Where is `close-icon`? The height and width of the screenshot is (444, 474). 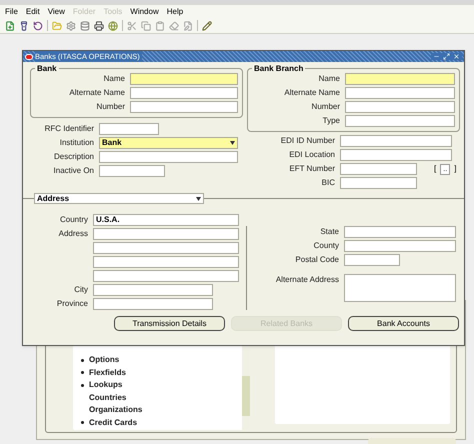 close-icon is located at coordinates (456, 56).